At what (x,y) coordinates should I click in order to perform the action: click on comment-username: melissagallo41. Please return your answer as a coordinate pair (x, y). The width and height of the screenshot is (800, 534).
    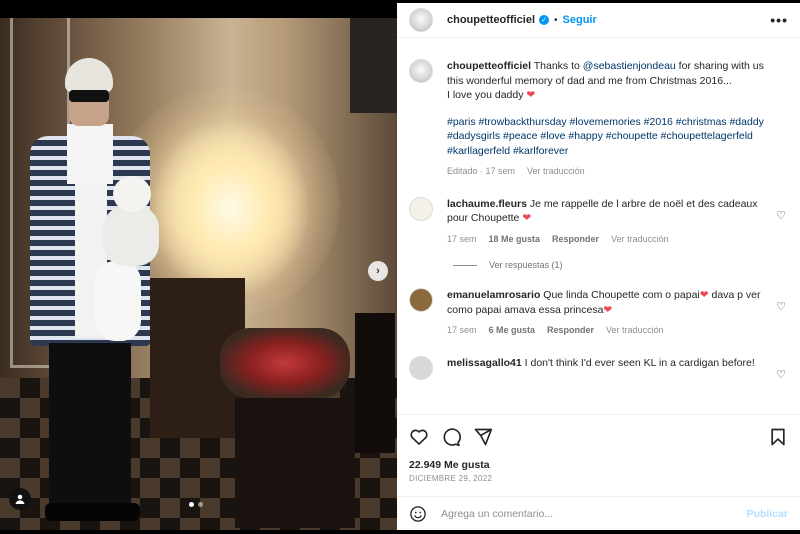
    Looking at the image, I should click on (484, 363).